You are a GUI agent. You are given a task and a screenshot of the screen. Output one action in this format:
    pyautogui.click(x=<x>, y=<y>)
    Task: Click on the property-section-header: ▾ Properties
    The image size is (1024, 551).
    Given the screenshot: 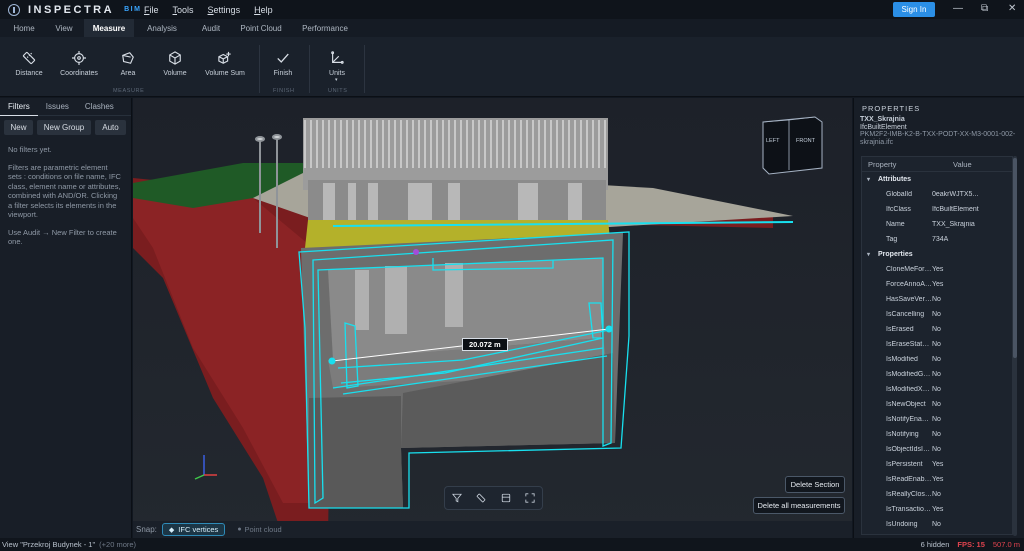 What is the action you would take?
    pyautogui.click(x=937, y=254)
    